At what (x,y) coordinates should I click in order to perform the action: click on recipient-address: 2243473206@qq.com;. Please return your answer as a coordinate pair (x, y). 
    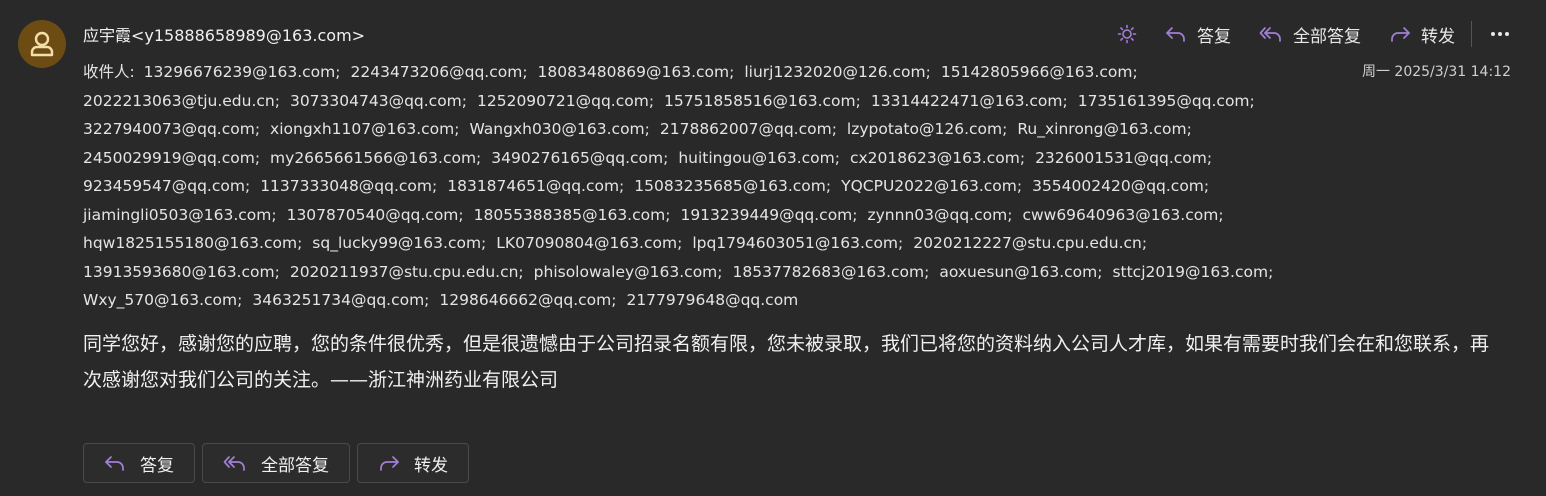
    Looking at the image, I should click on (439, 72).